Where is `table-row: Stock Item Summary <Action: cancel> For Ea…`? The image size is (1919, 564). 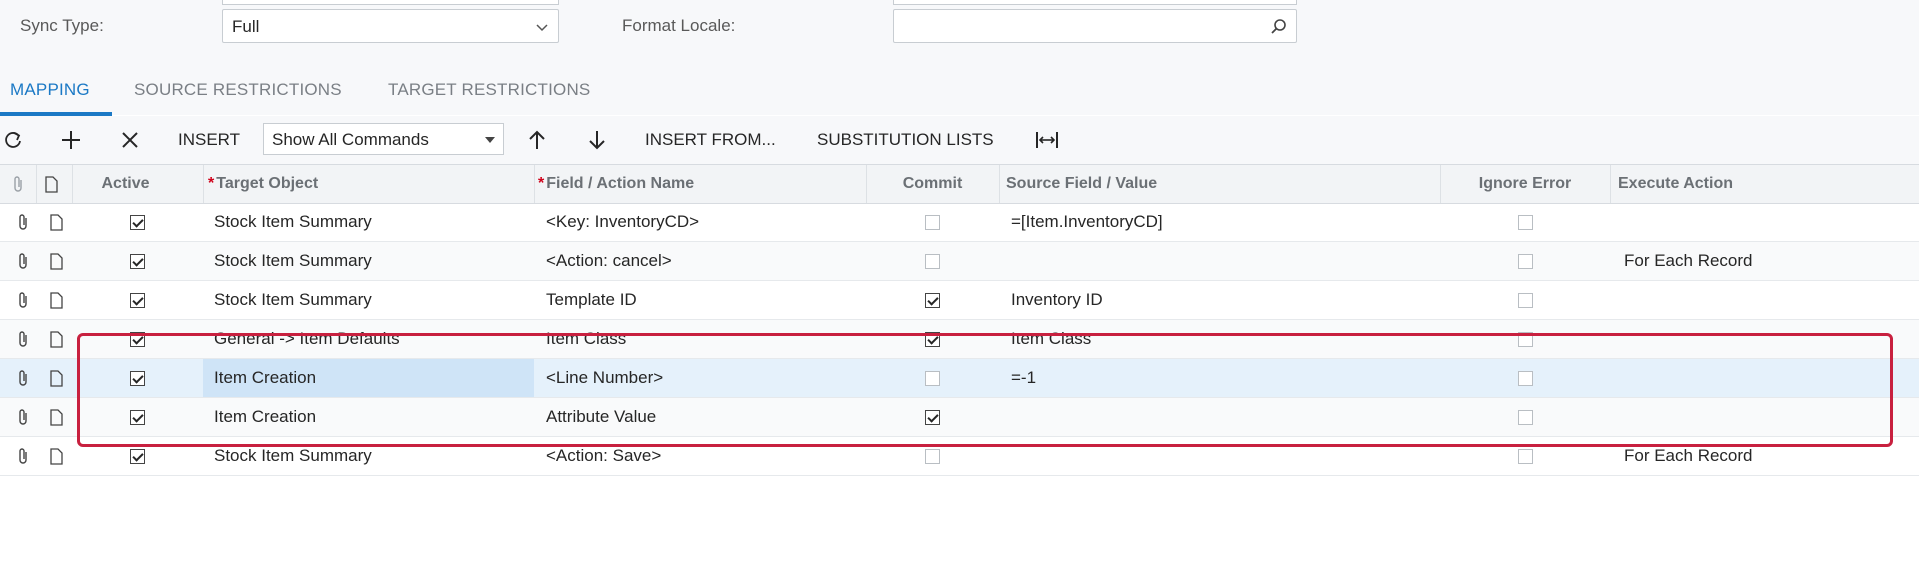
table-row: Stock Item Summary <Action: cancel> For Ea… is located at coordinates (959, 261).